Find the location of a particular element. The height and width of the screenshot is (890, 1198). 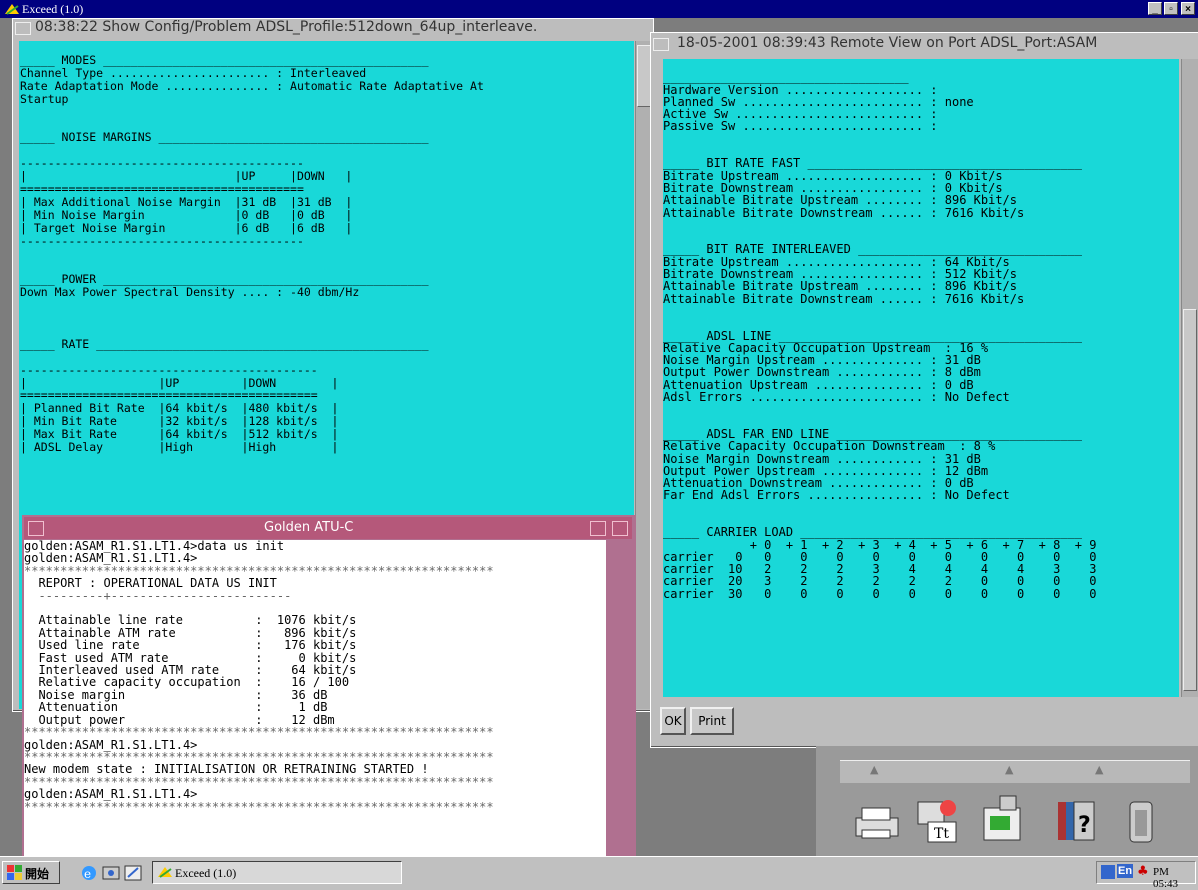

text-line: | Target Noise Margin |6 dB |6 dB | is located at coordinates (186, 227).